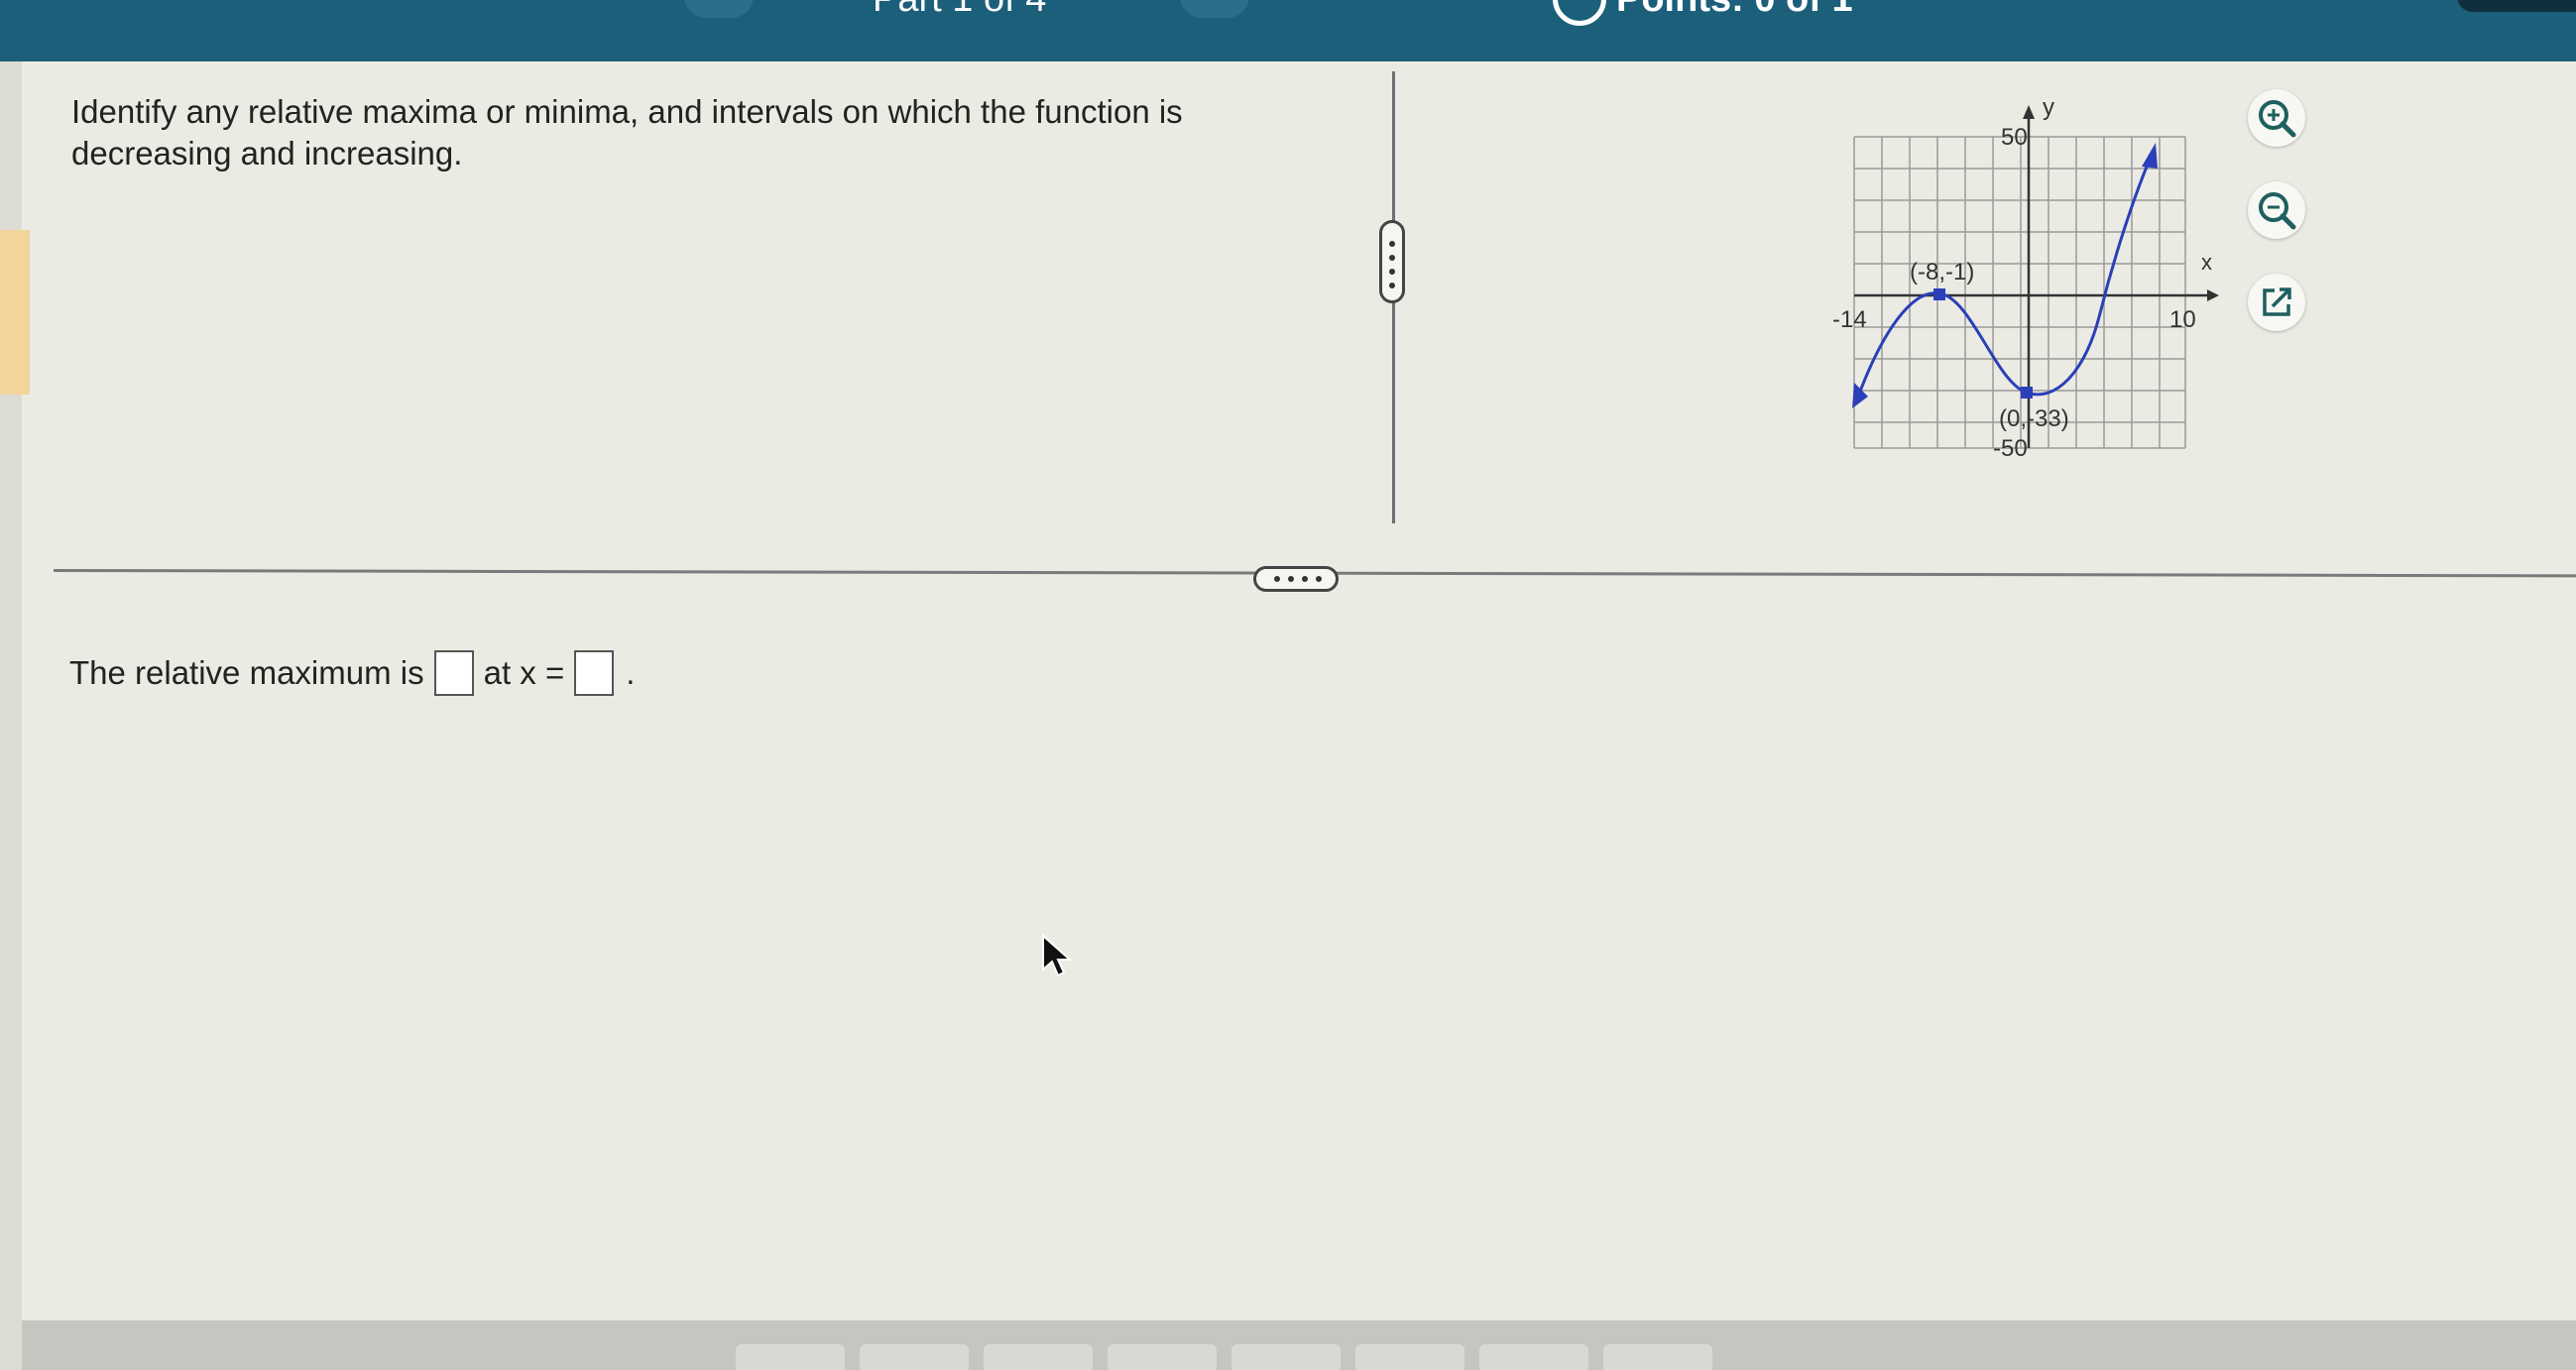  Describe the element at coordinates (524, 672) in the screenshot. I see `answer-middle: at x =` at that location.